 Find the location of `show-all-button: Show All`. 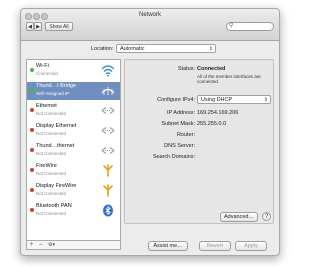

show-all-button: Show All is located at coordinates (59, 26).